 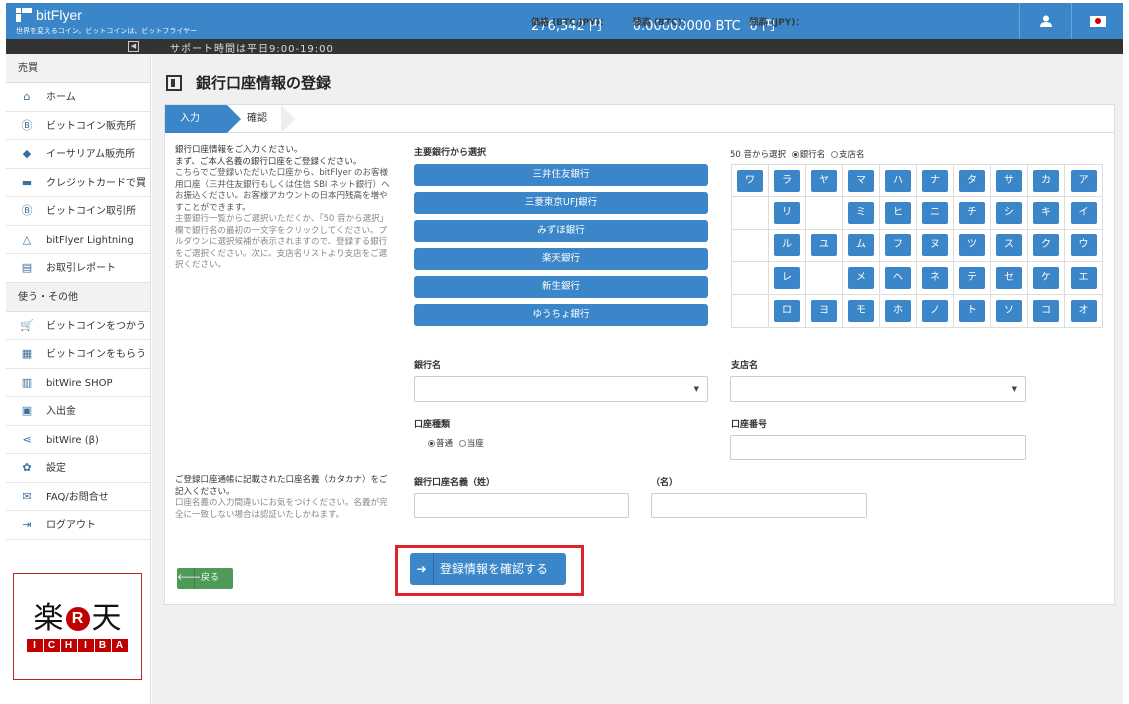 I want to click on sidebar-item-label: FAQ/お問合せ, so click(x=77, y=497).